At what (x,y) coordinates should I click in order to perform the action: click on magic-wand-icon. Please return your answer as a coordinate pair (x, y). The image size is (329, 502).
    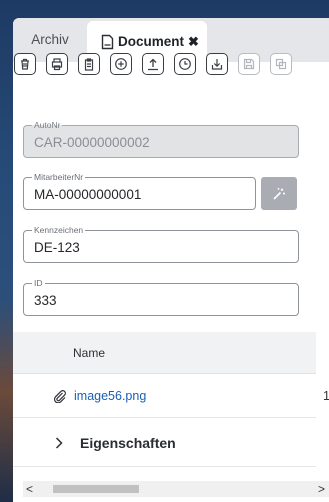
    Looking at the image, I should click on (279, 193).